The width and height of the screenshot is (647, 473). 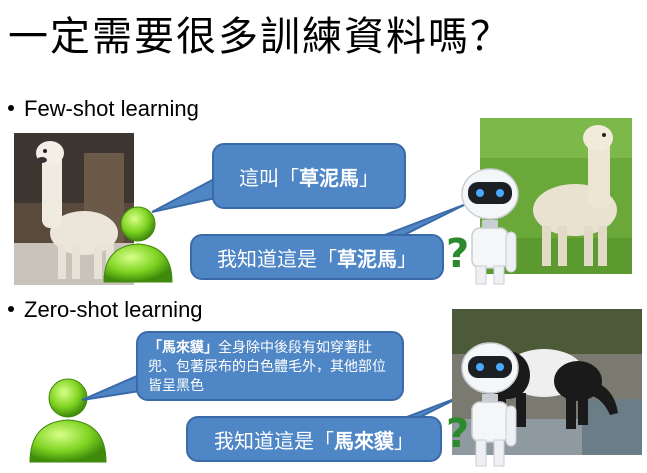 I want to click on bullet-zero-shot-label: Zero-shot learning, so click(x=113, y=309).